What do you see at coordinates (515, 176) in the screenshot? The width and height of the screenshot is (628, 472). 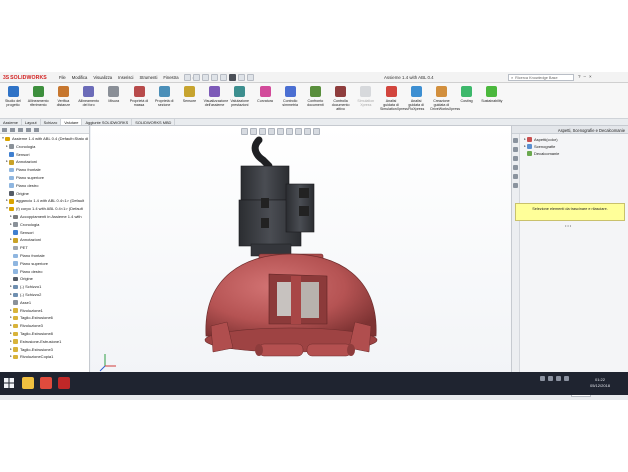 I see `appearances-icon` at bounding box center [515, 176].